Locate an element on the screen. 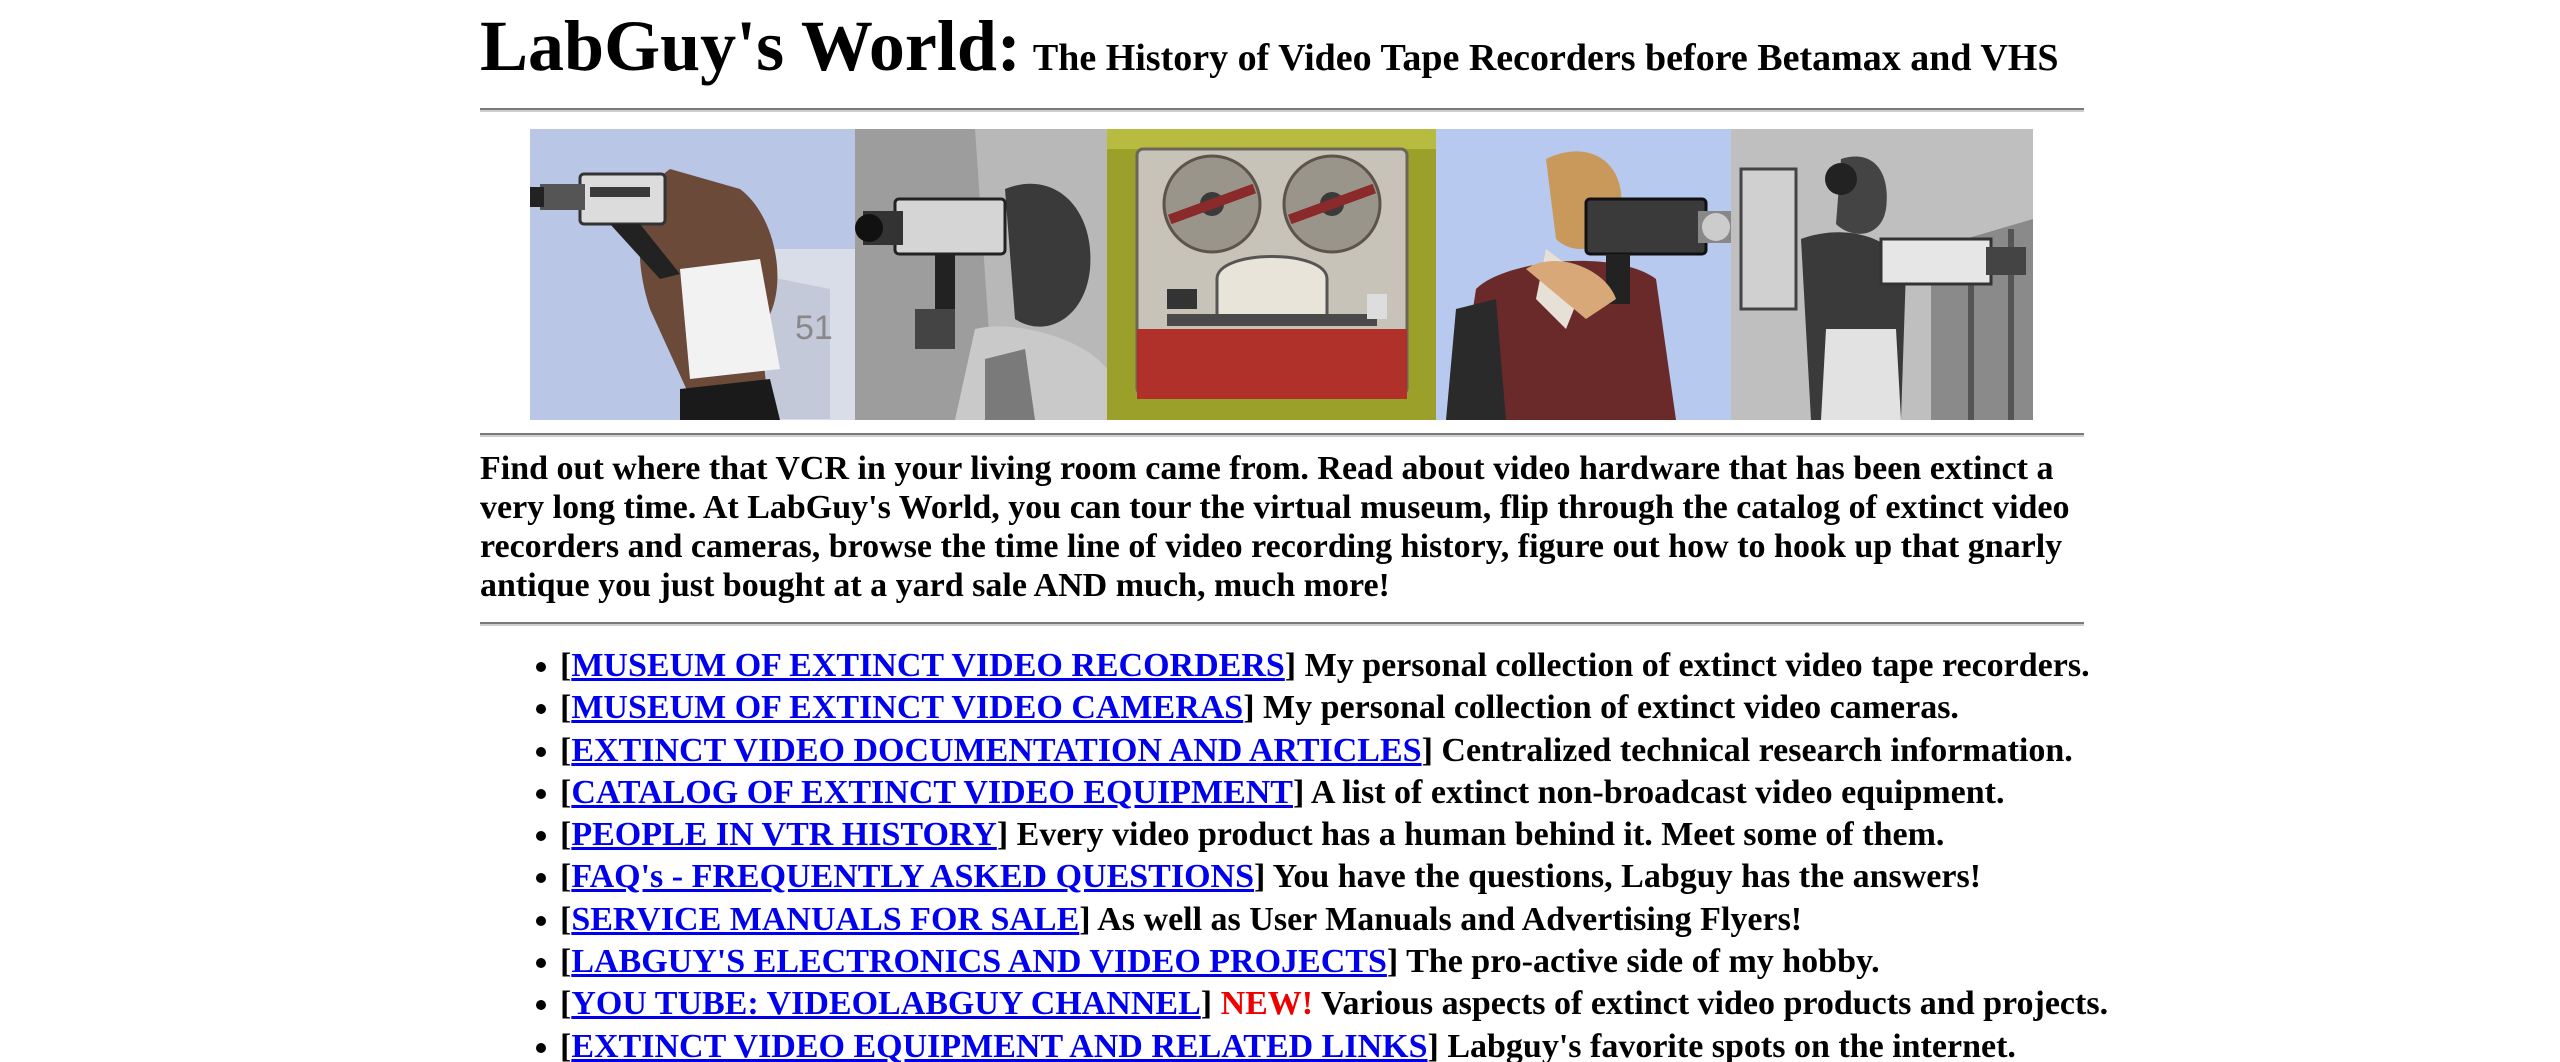 Image resolution: width=2560 pixels, height=1062 pixels. link-youtube-channel: YOU TUBE: VIDEOLABGUY CHANNEL is located at coordinates (885, 1003).